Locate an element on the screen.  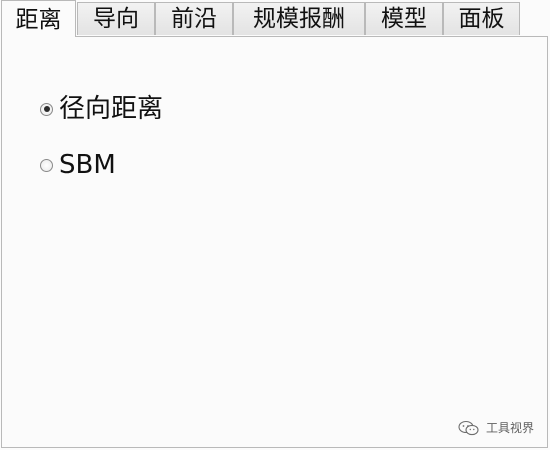
tab-panel: 面板 is located at coordinates (481, 18).